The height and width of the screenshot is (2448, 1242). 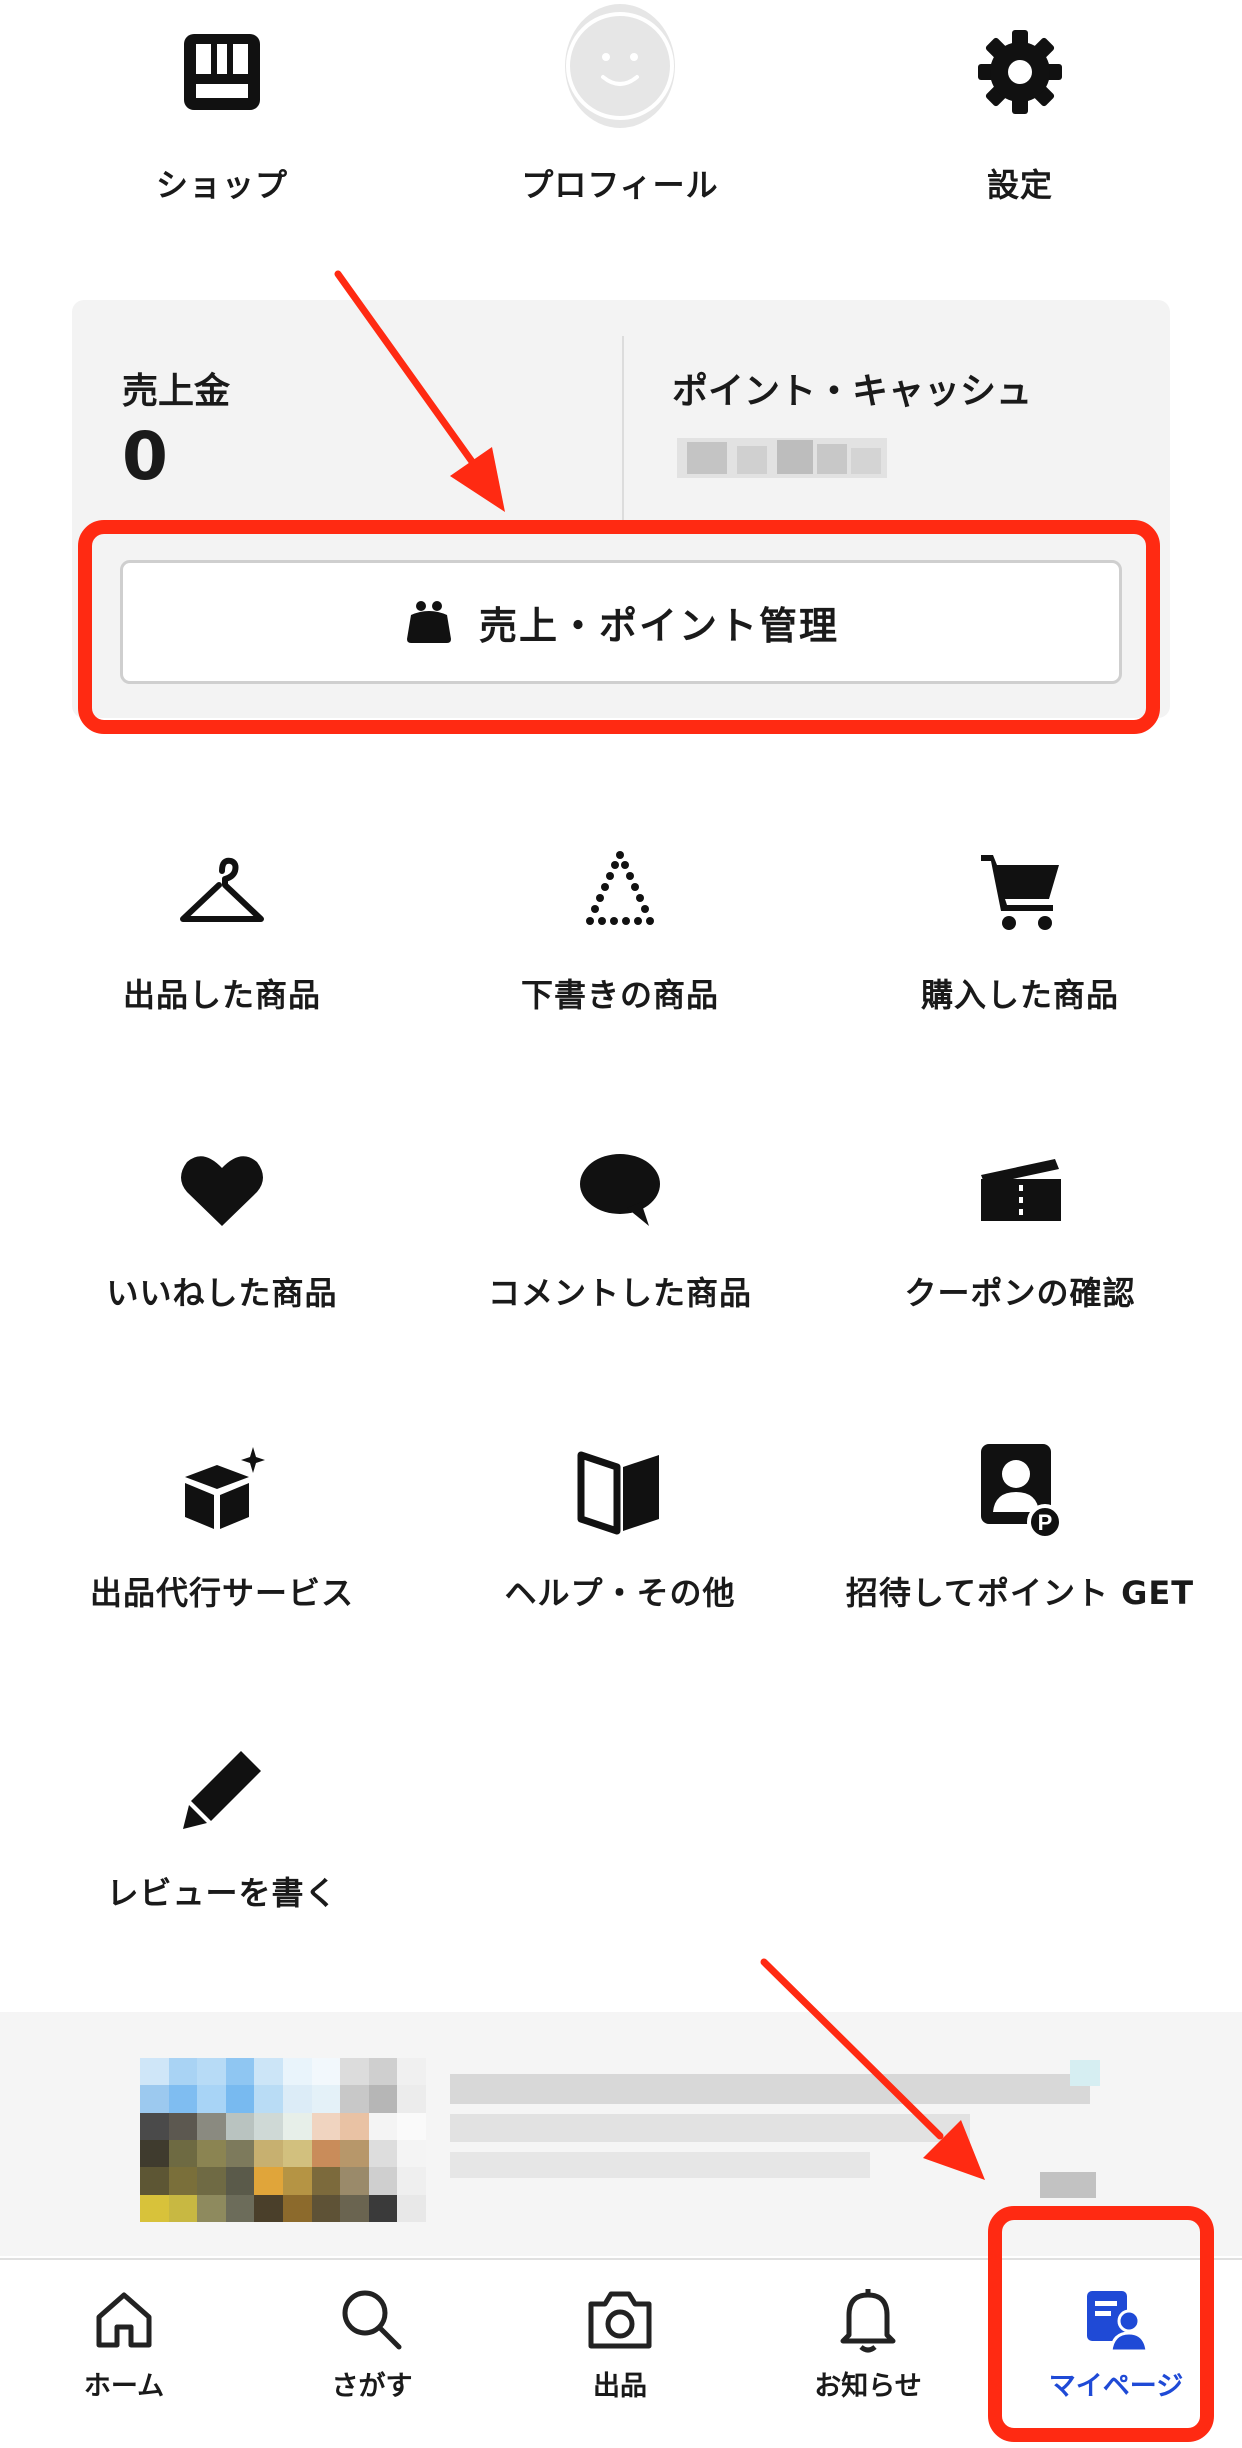 I want to click on avatar, so click(x=620, y=66).